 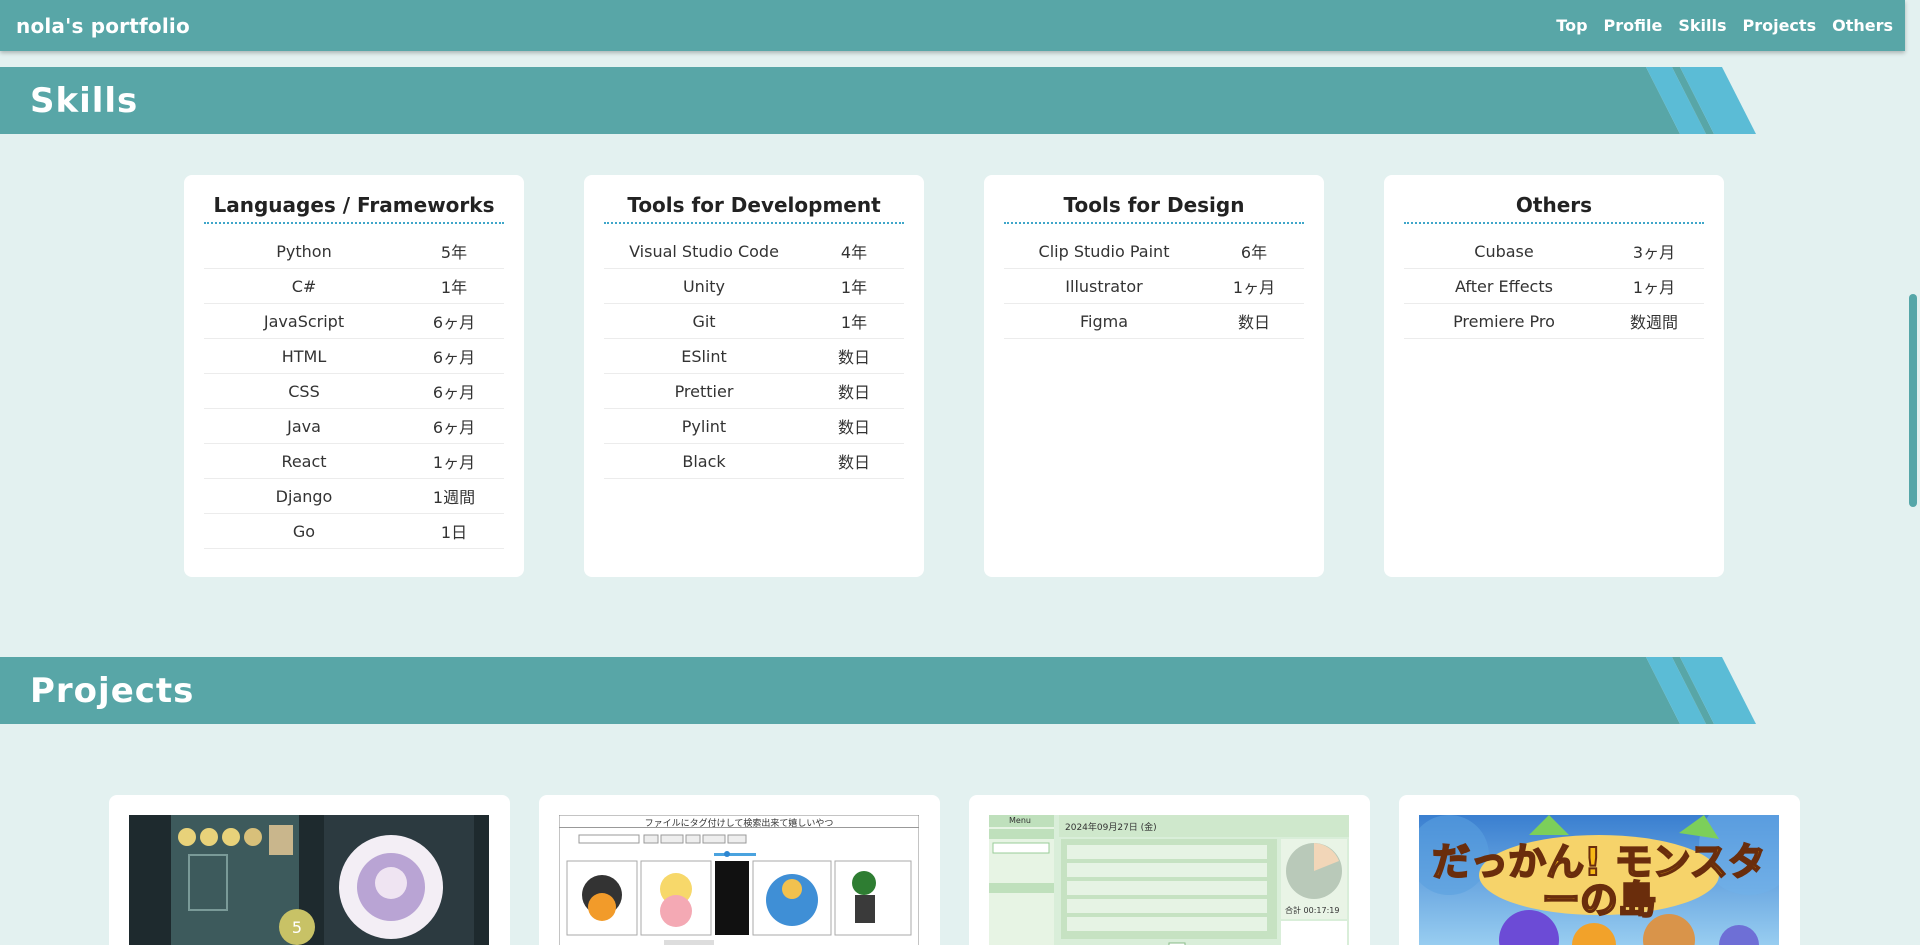 What do you see at coordinates (1154, 321) in the screenshot?
I see `skill-row: Figma 数日` at bounding box center [1154, 321].